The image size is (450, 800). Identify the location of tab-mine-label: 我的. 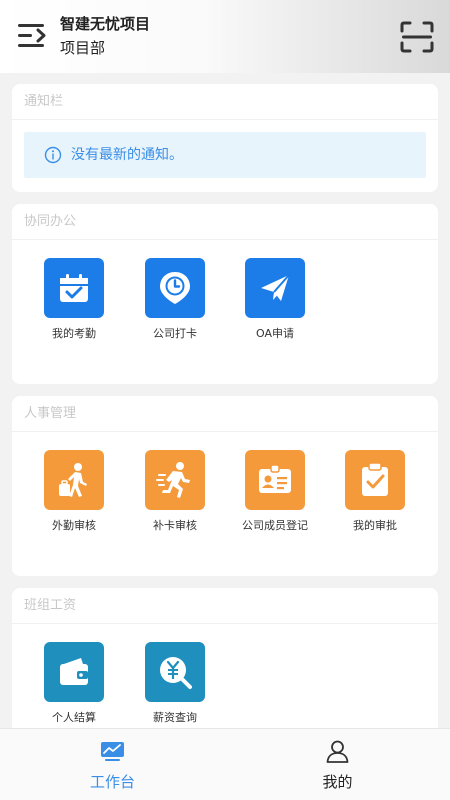
(337, 782).